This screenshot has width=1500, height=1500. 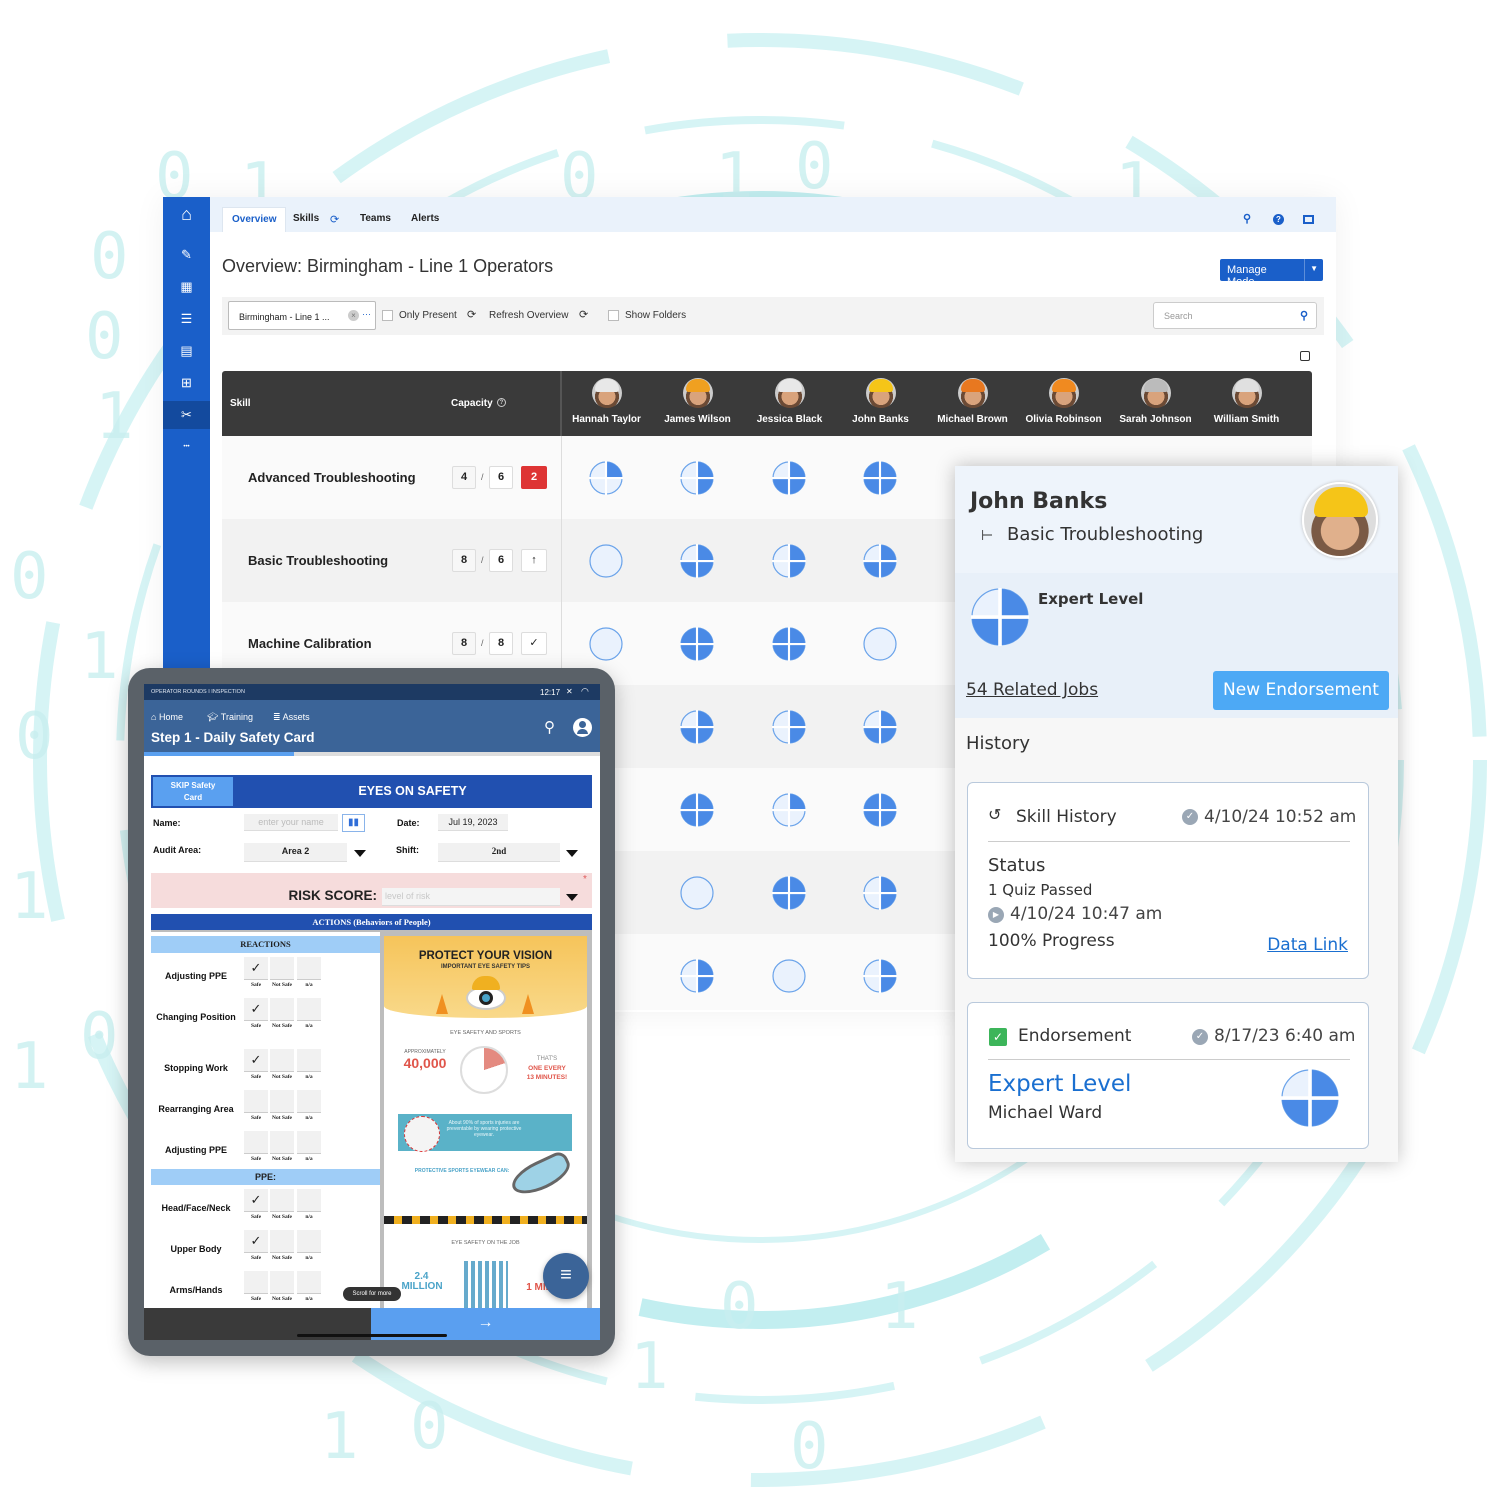 What do you see at coordinates (332, 477) in the screenshot?
I see `skill-name: Advanced Troubleshooting` at bounding box center [332, 477].